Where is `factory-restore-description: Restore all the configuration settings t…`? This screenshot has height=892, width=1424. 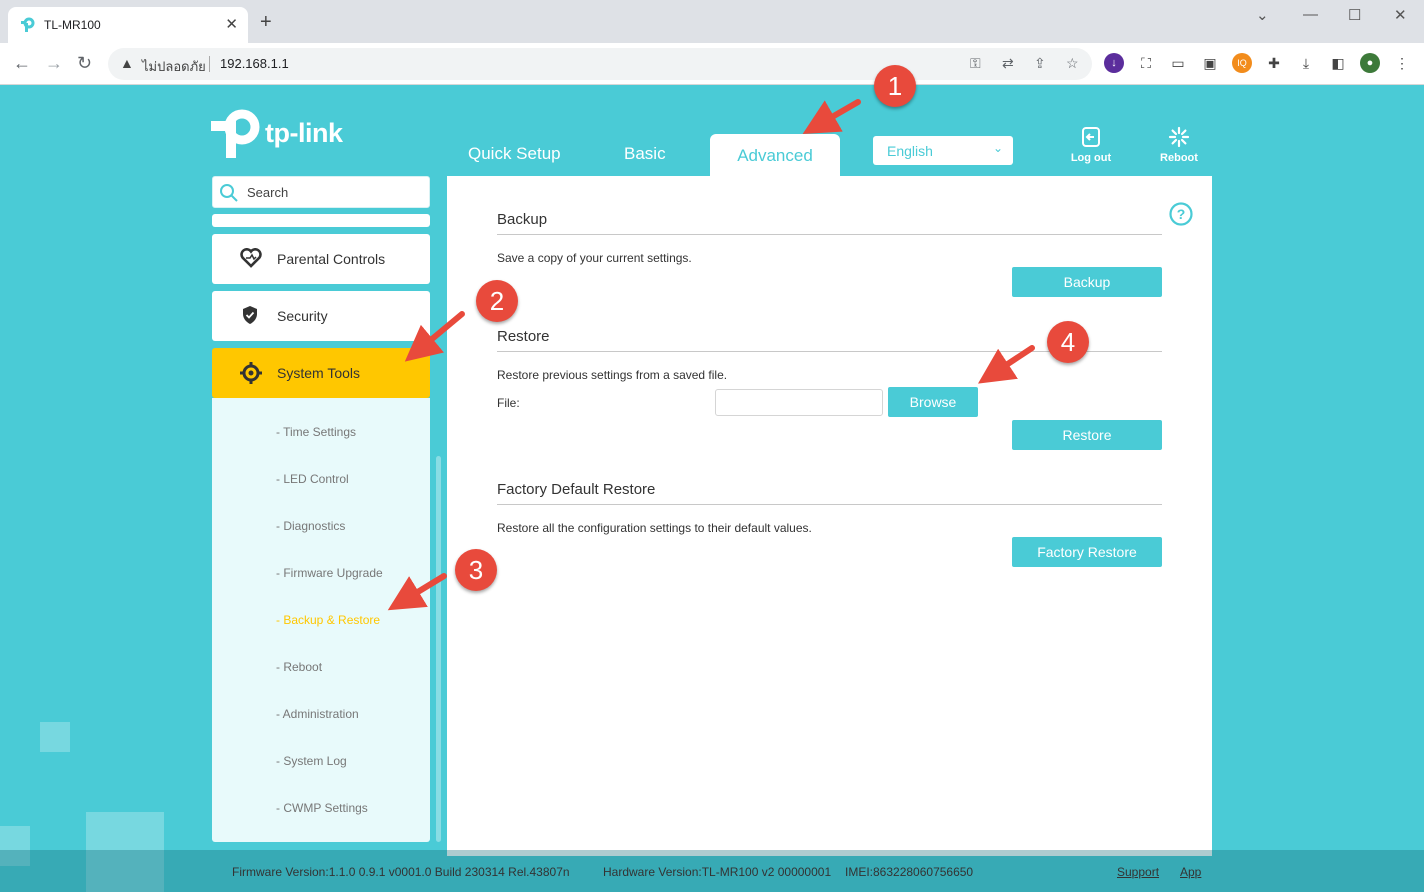 factory-restore-description: Restore all the configuration settings t… is located at coordinates (654, 528).